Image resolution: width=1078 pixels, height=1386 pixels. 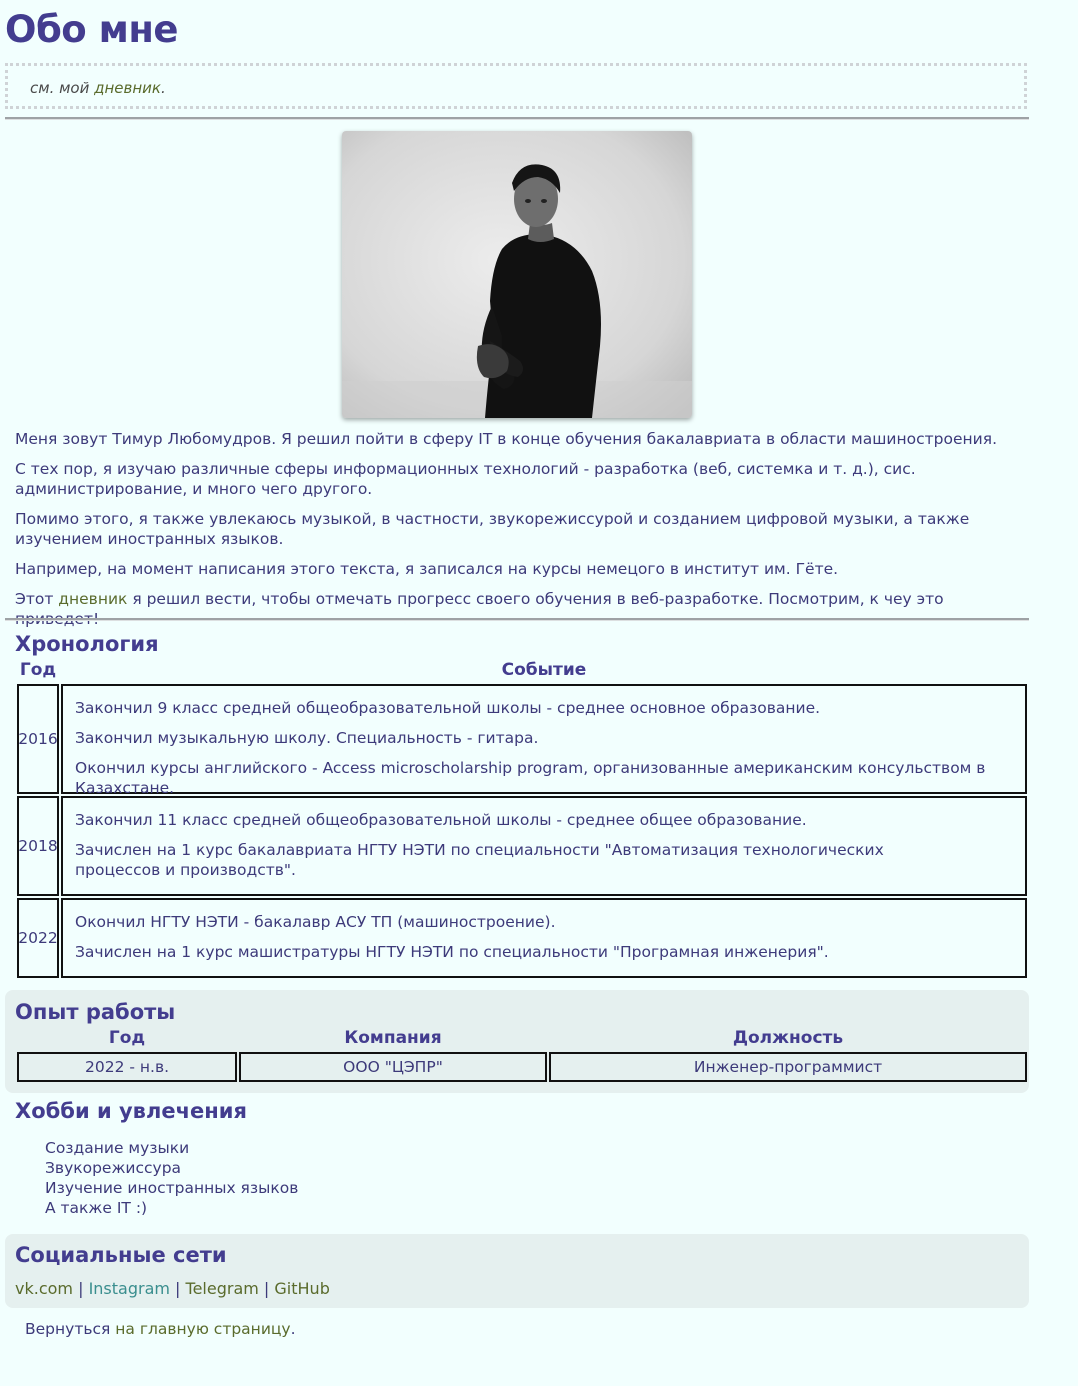 What do you see at coordinates (127, 88) in the screenshot?
I see `diary-link: дневник` at bounding box center [127, 88].